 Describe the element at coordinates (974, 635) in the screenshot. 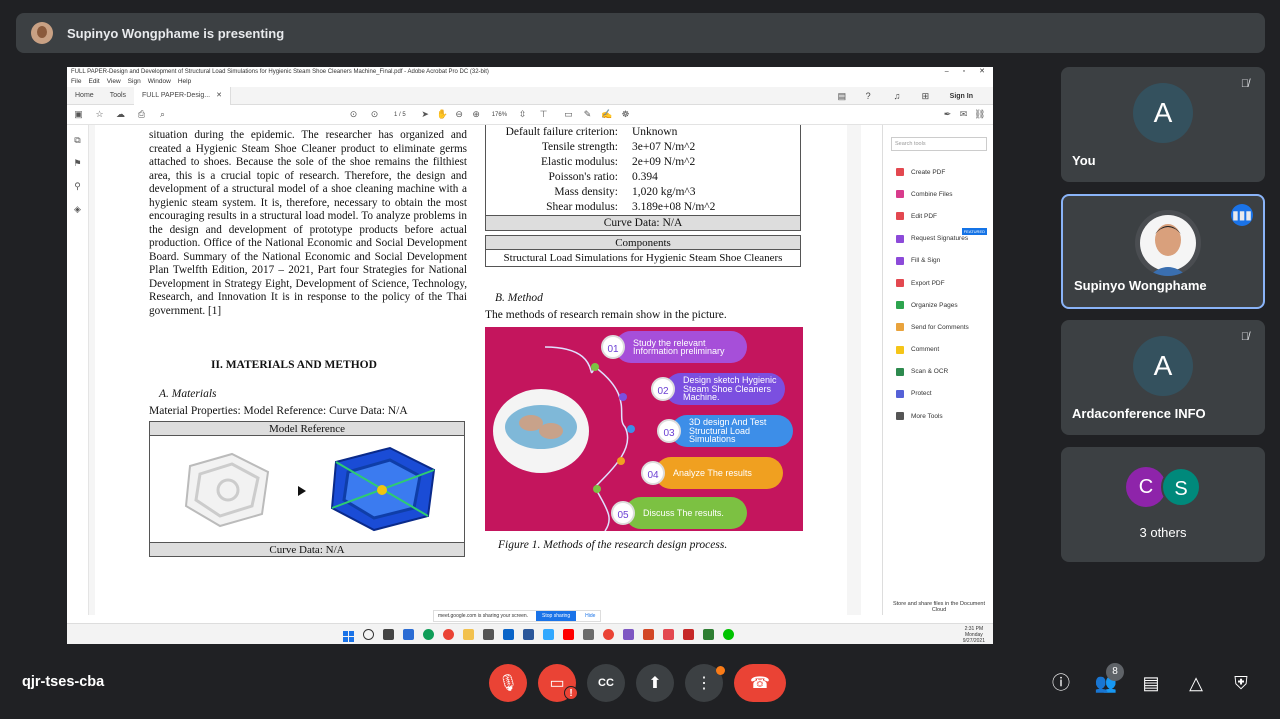

I see `taskbar-clock: 2:31 PM Monday 9/27/2021` at that location.